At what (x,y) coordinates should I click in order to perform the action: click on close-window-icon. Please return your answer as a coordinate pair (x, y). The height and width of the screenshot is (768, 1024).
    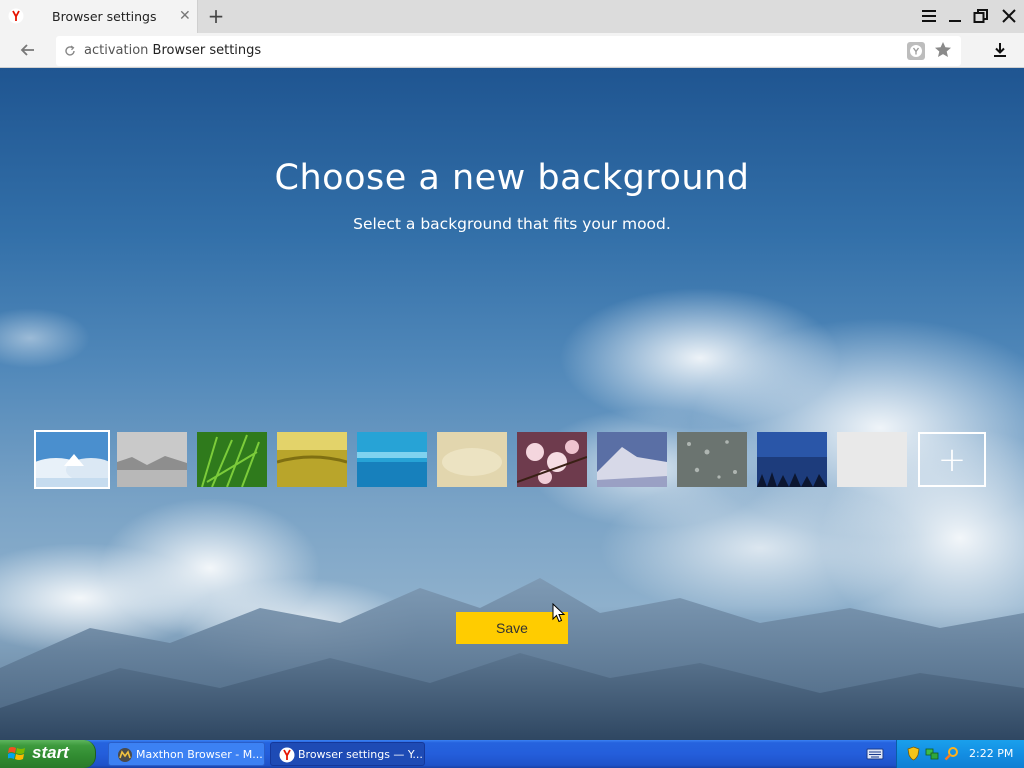
    Looking at the image, I should click on (1009, 16).